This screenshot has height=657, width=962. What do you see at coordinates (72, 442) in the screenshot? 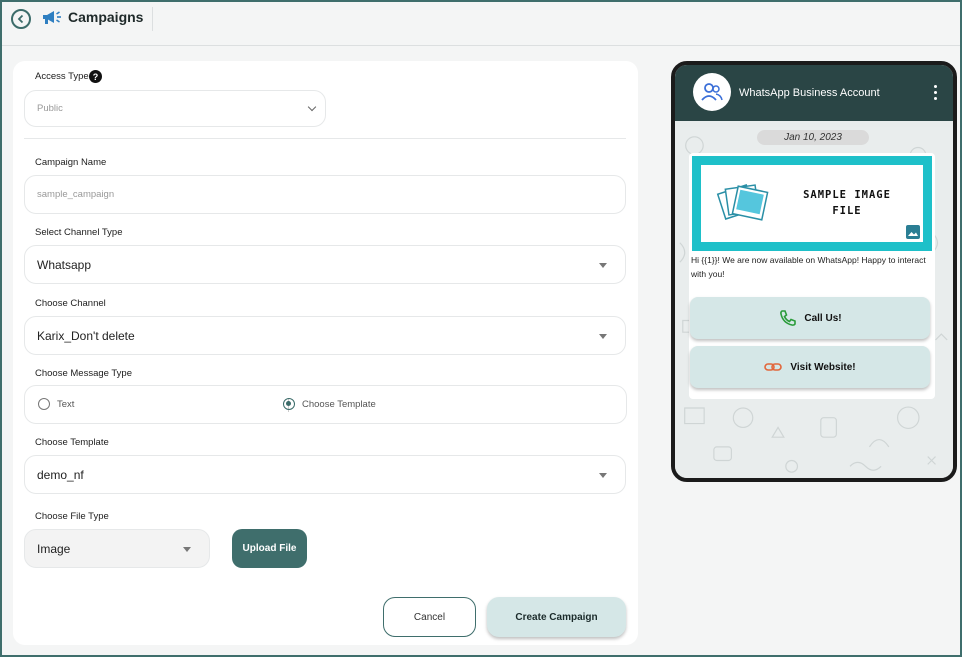
I see `template-label: Choose Template` at bounding box center [72, 442].